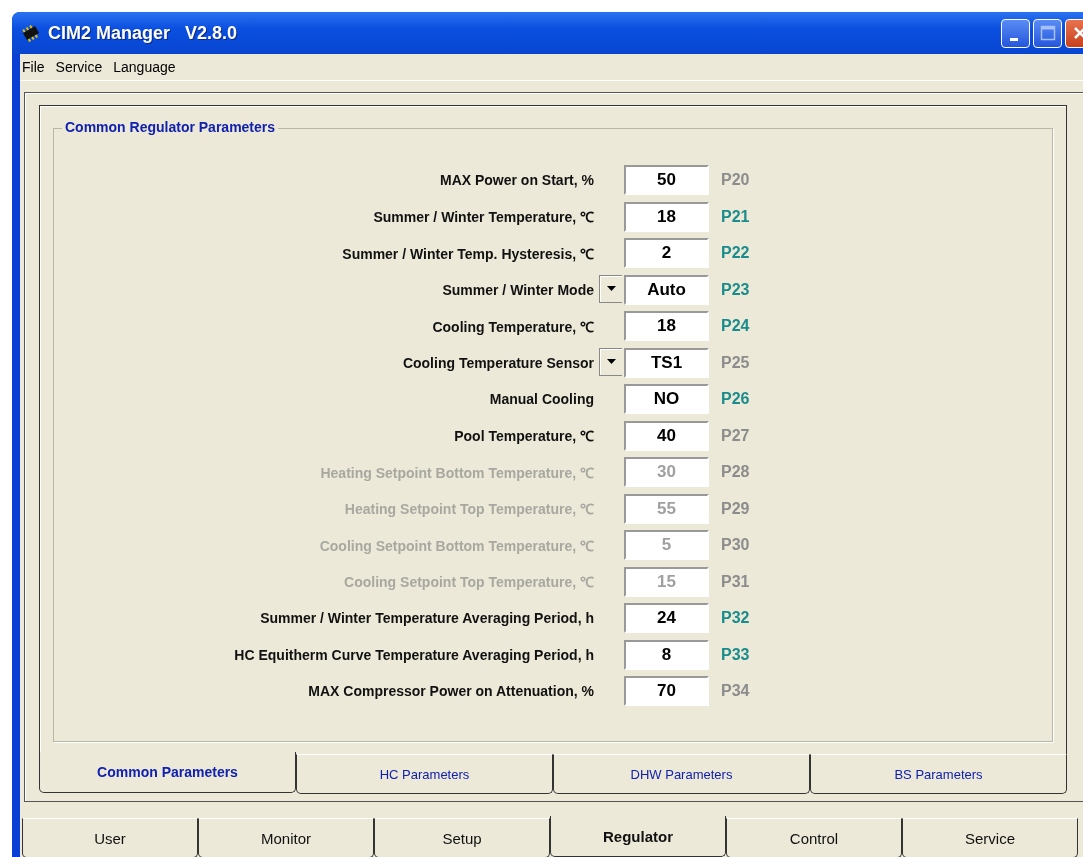 The width and height of the screenshot is (1083, 857). What do you see at coordinates (735, 435) in the screenshot?
I see `parameter-code: P27` at bounding box center [735, 435].